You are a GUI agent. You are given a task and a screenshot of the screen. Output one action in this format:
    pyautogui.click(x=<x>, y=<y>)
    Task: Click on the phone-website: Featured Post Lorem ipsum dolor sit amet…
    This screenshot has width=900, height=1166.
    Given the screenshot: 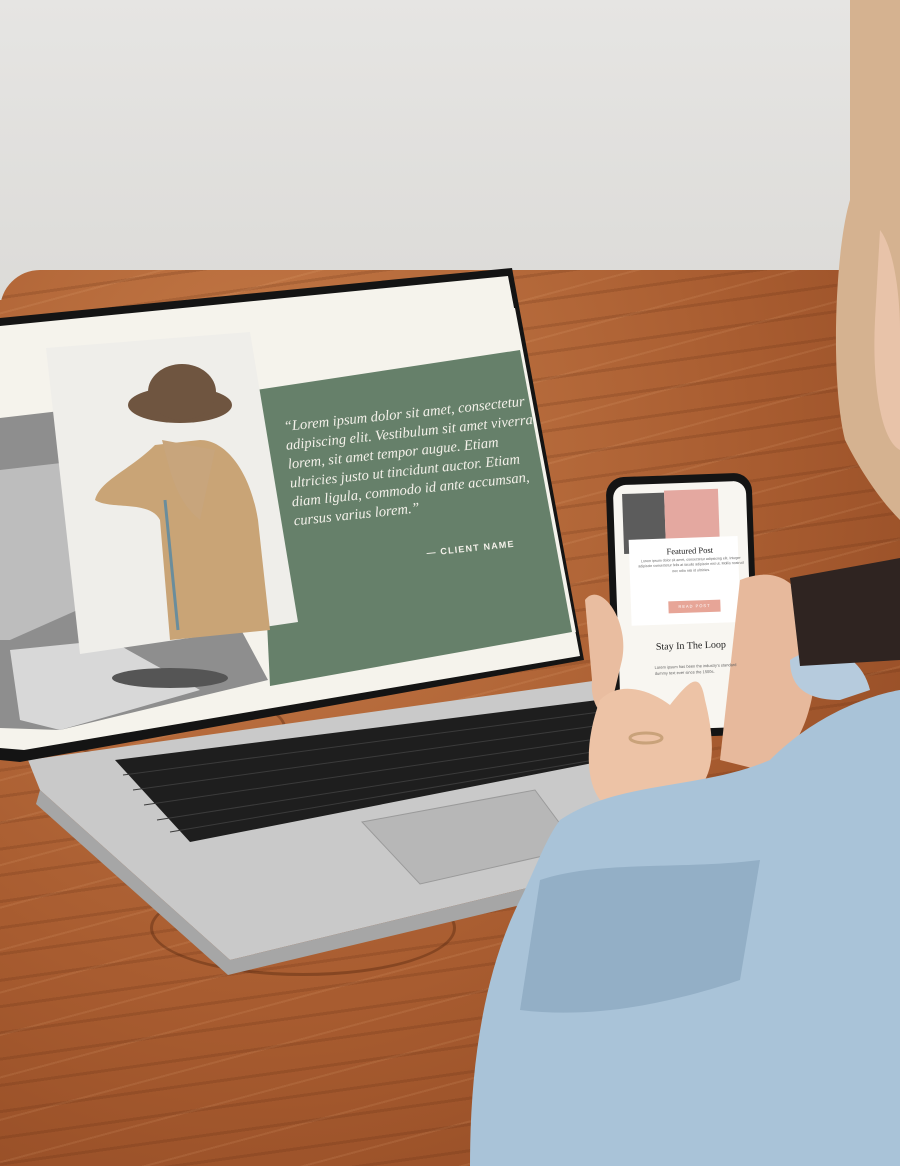 What is the action you would take?
    pyautogui.click(x=688, y=602)
    